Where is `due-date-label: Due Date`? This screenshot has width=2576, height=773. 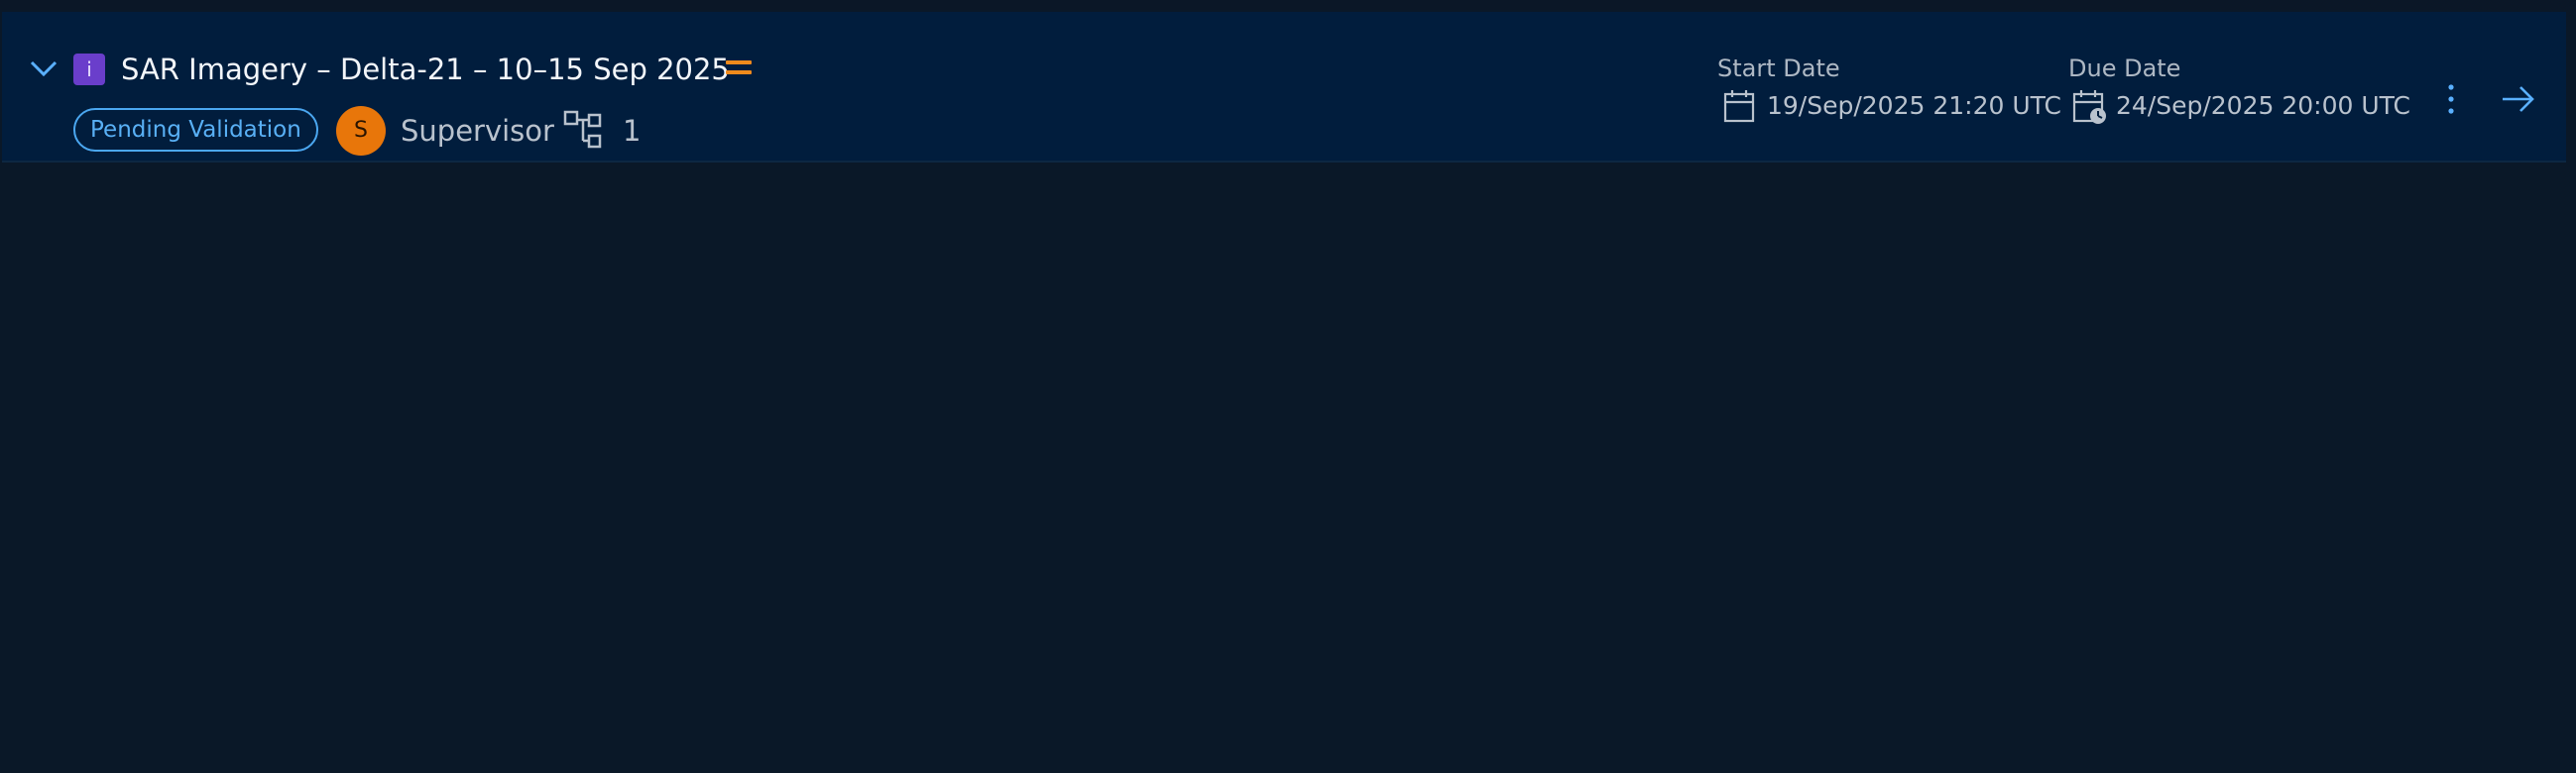
due-date-label: Due Date is located at coordinates (2124, 68).